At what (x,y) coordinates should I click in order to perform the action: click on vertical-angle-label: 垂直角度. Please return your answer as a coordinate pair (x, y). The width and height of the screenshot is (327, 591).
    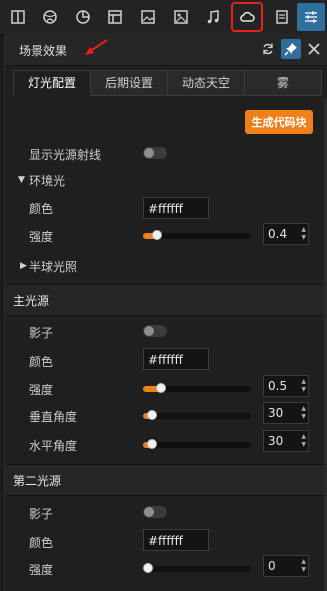
    Looking at the image, I should click on (53, 417).